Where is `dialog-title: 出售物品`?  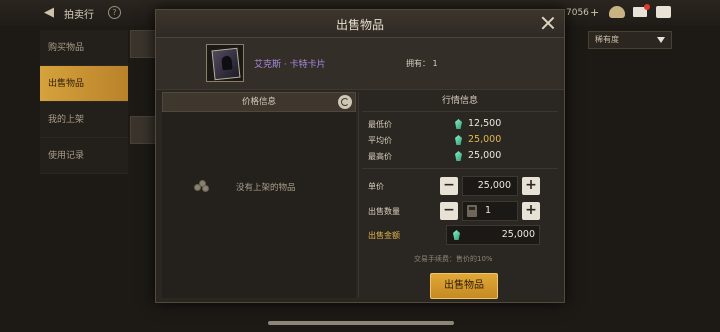
dialog-title: 出售物品 is located at coordinates (359, 25).